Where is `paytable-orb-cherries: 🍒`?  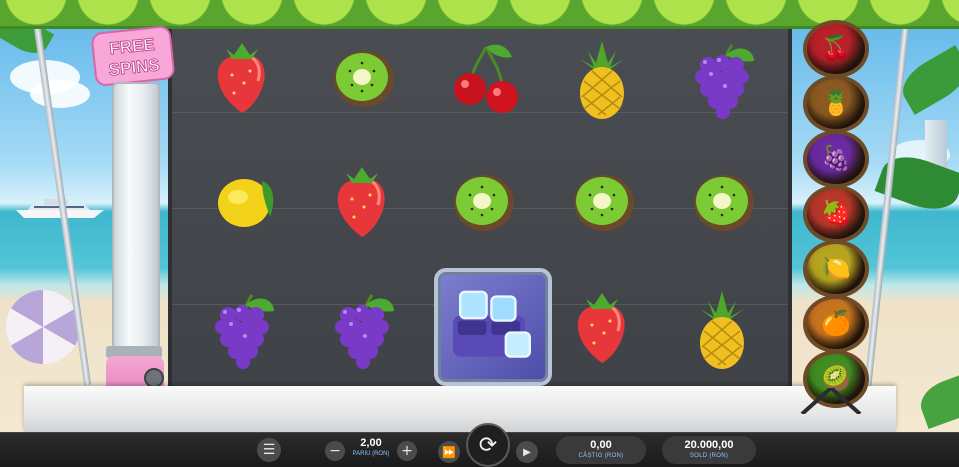
paytable-orb-cherries: 🍒 is located at coordinates (836, 49).